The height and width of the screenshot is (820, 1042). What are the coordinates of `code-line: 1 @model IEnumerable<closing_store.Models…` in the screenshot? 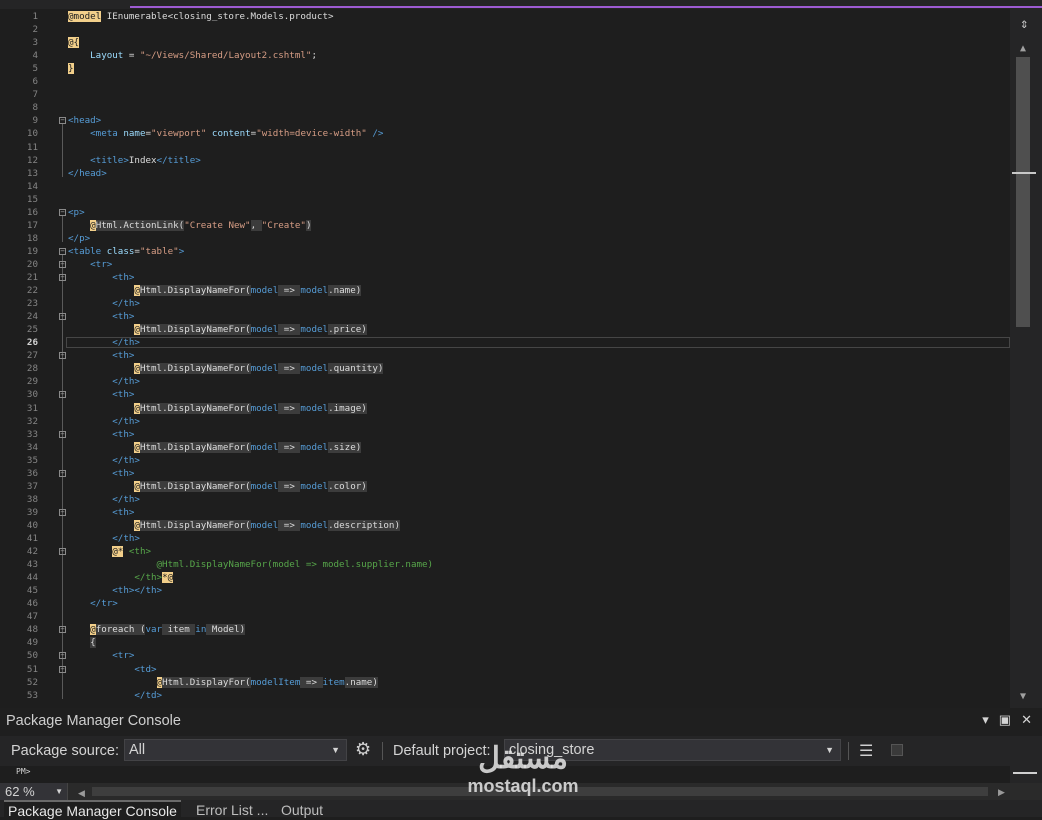 It's located at (505, 16).